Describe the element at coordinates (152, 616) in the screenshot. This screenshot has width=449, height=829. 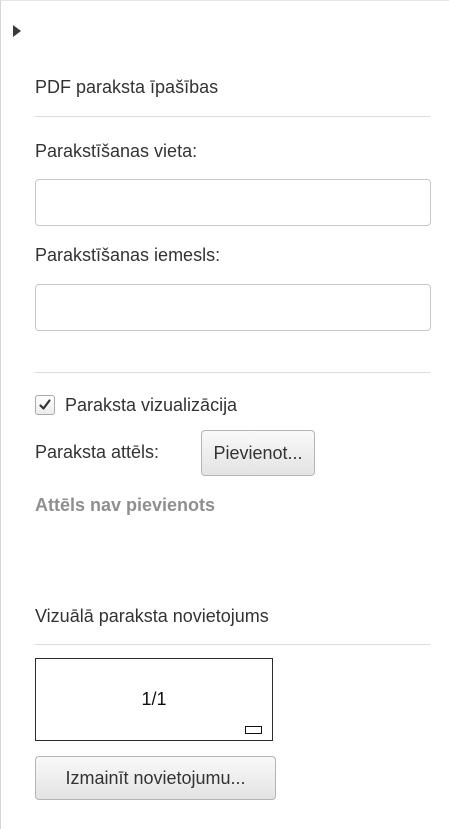
I see `signature-position-title: Vizuālā paraksta novietojums` at that location.